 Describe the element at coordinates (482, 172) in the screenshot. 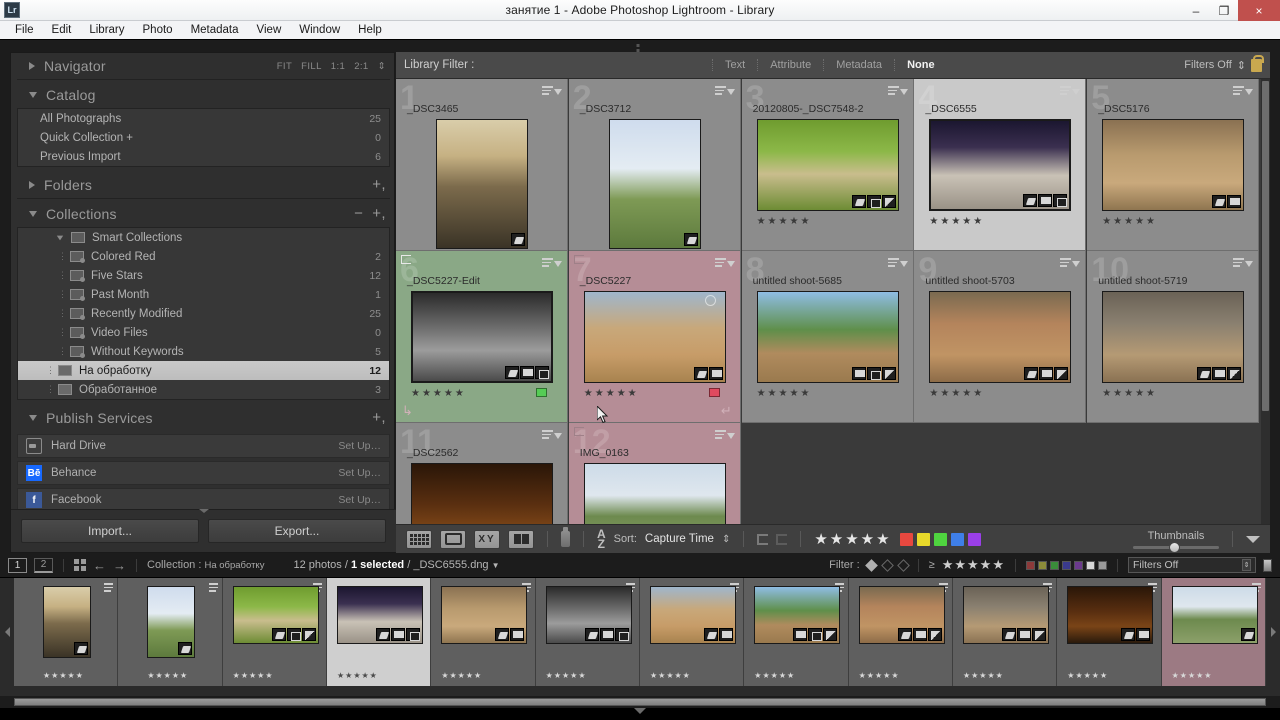

I see `grid-cell: 1_DSC3465★★★★★` at that location.